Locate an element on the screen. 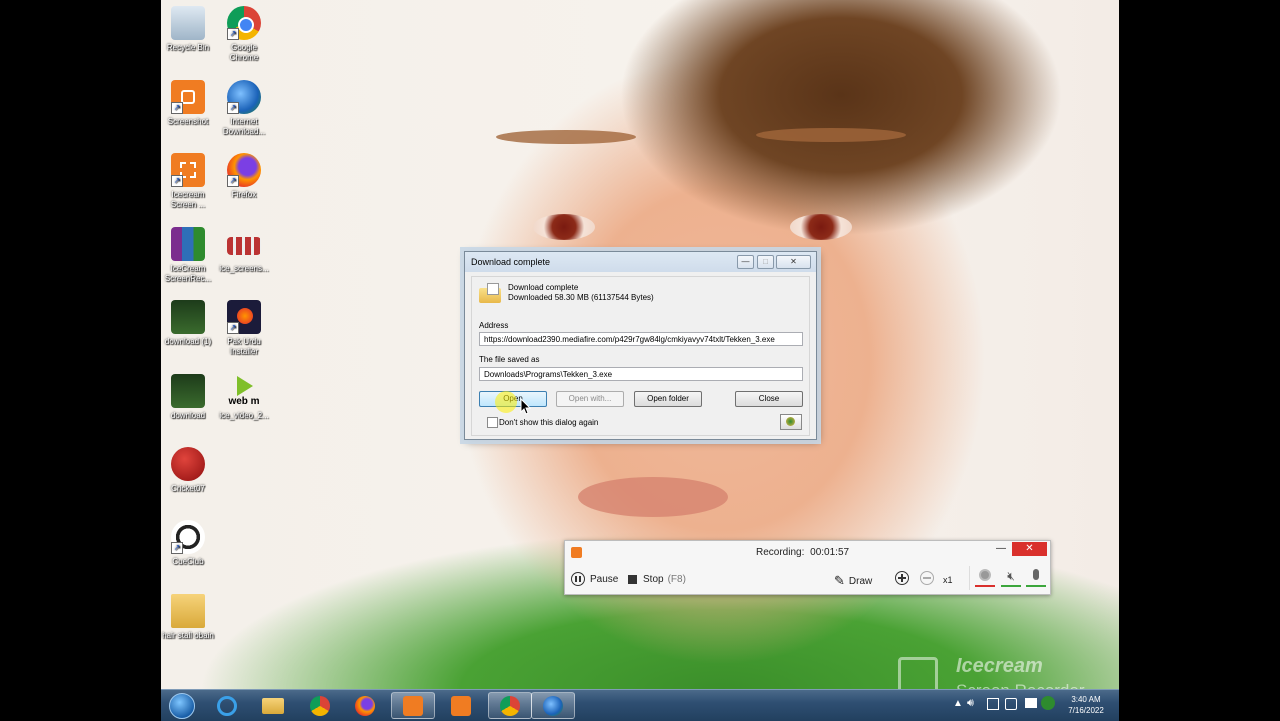 Image resolution: width=1280 pixels, height=721 pixels. open-folder-button: Open folder is located at coordinates (668, 399).